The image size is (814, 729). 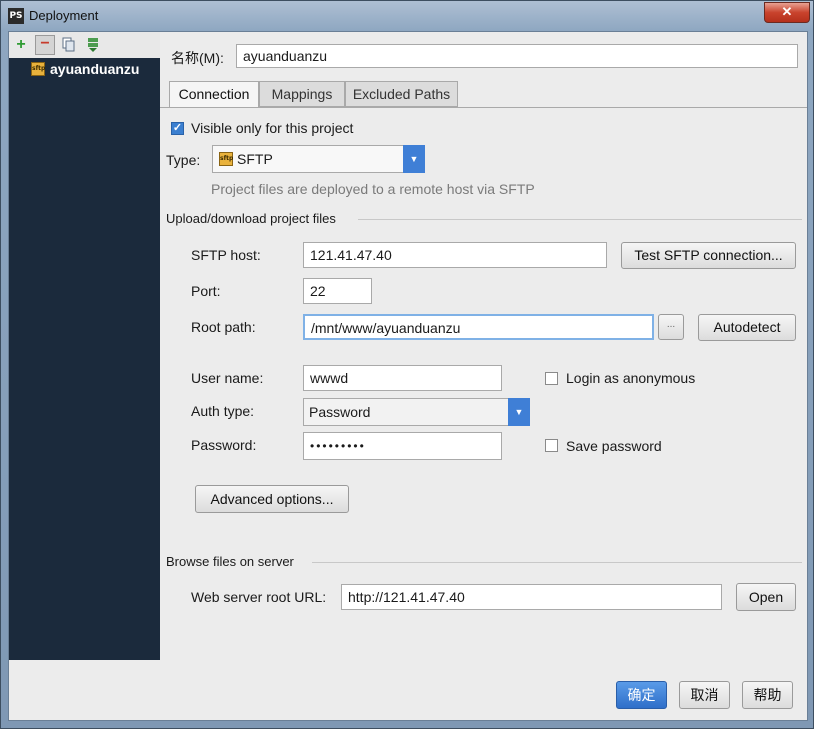 What do you see at coordinates (551, 445) in the screenshot?
I see `save-password-checkbox` at bounding box center [551, 445].